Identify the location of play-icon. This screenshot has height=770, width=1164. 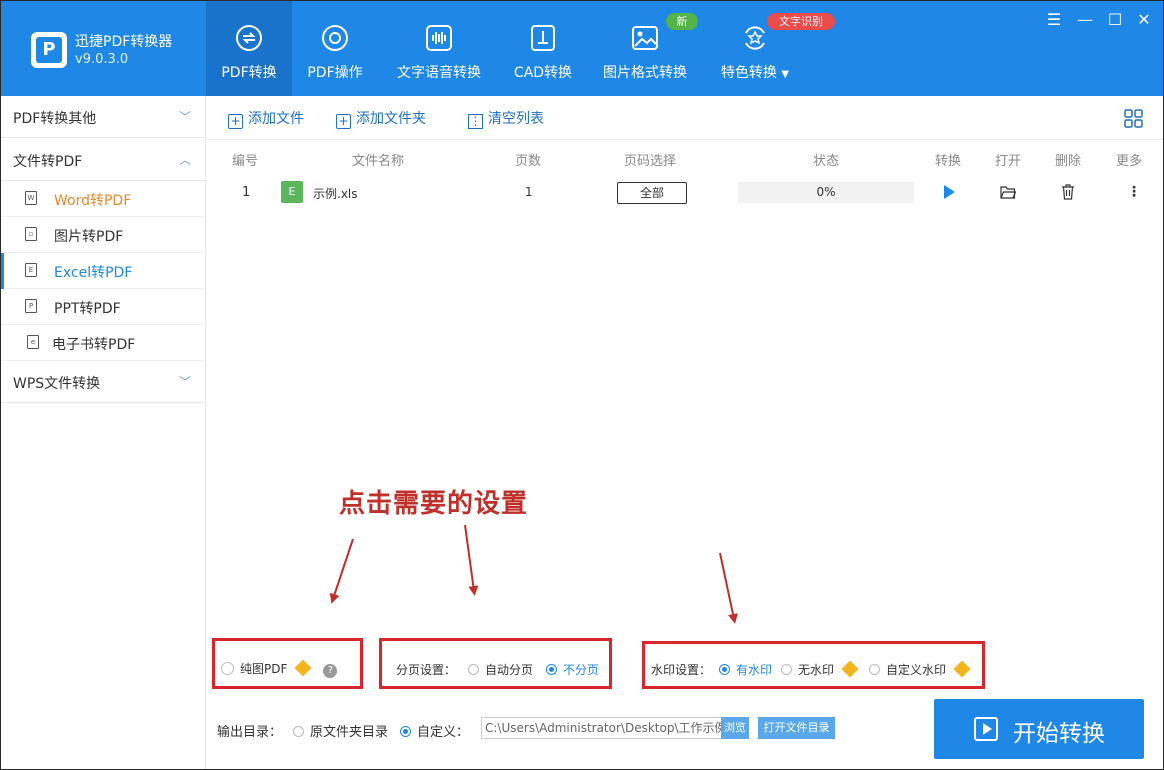
(949, 192).